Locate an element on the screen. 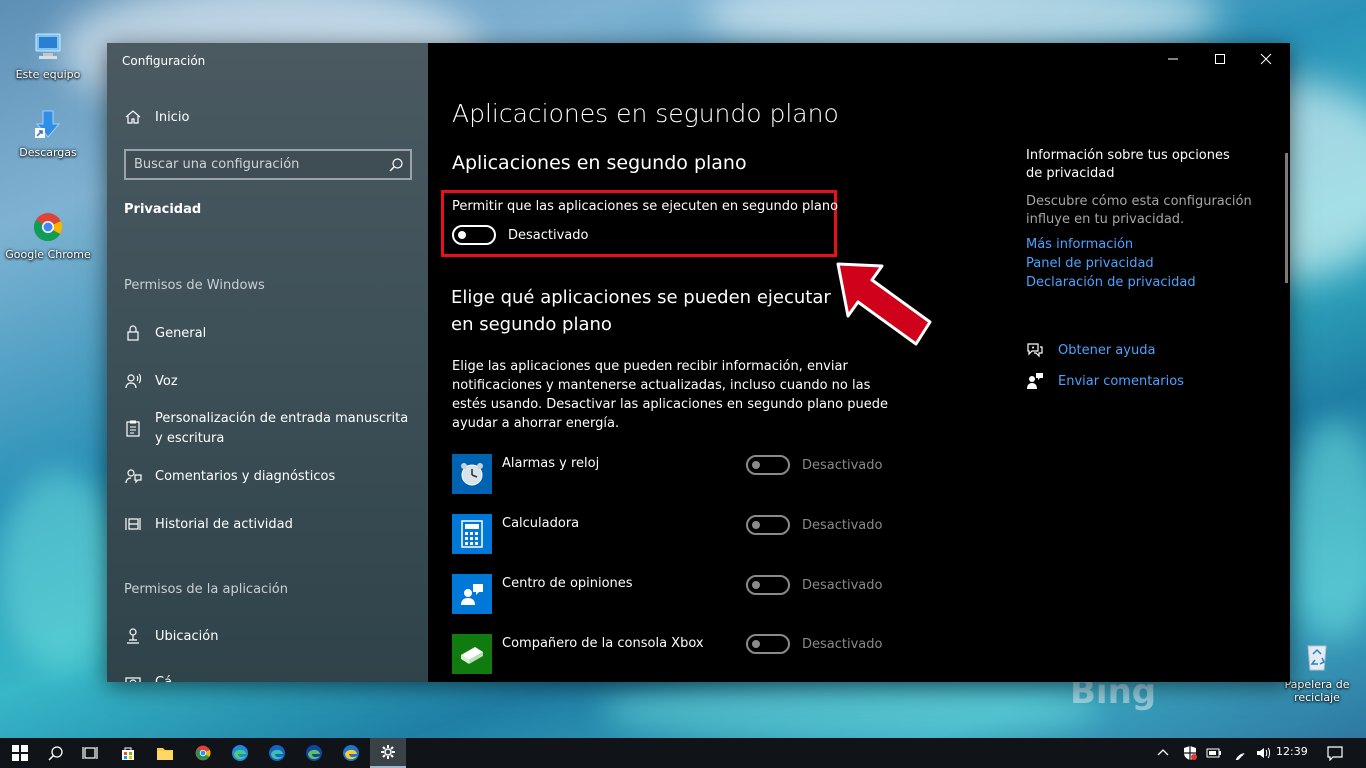 This screenshot has height=768, width=1366. maximize-button is located at coordinates (1220, 59).